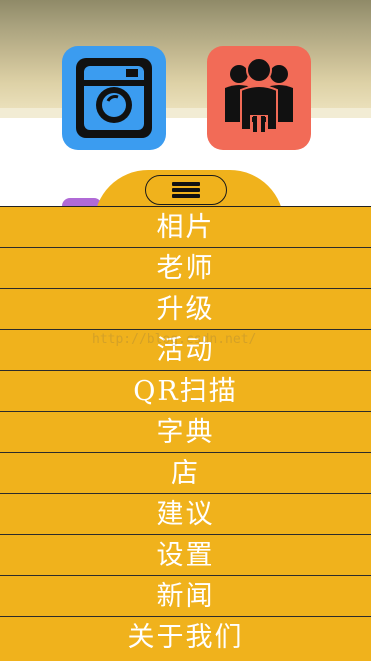 The image size is (371, 661). I want to click on menu-item-dictionary: 字典, so click(185, 432).